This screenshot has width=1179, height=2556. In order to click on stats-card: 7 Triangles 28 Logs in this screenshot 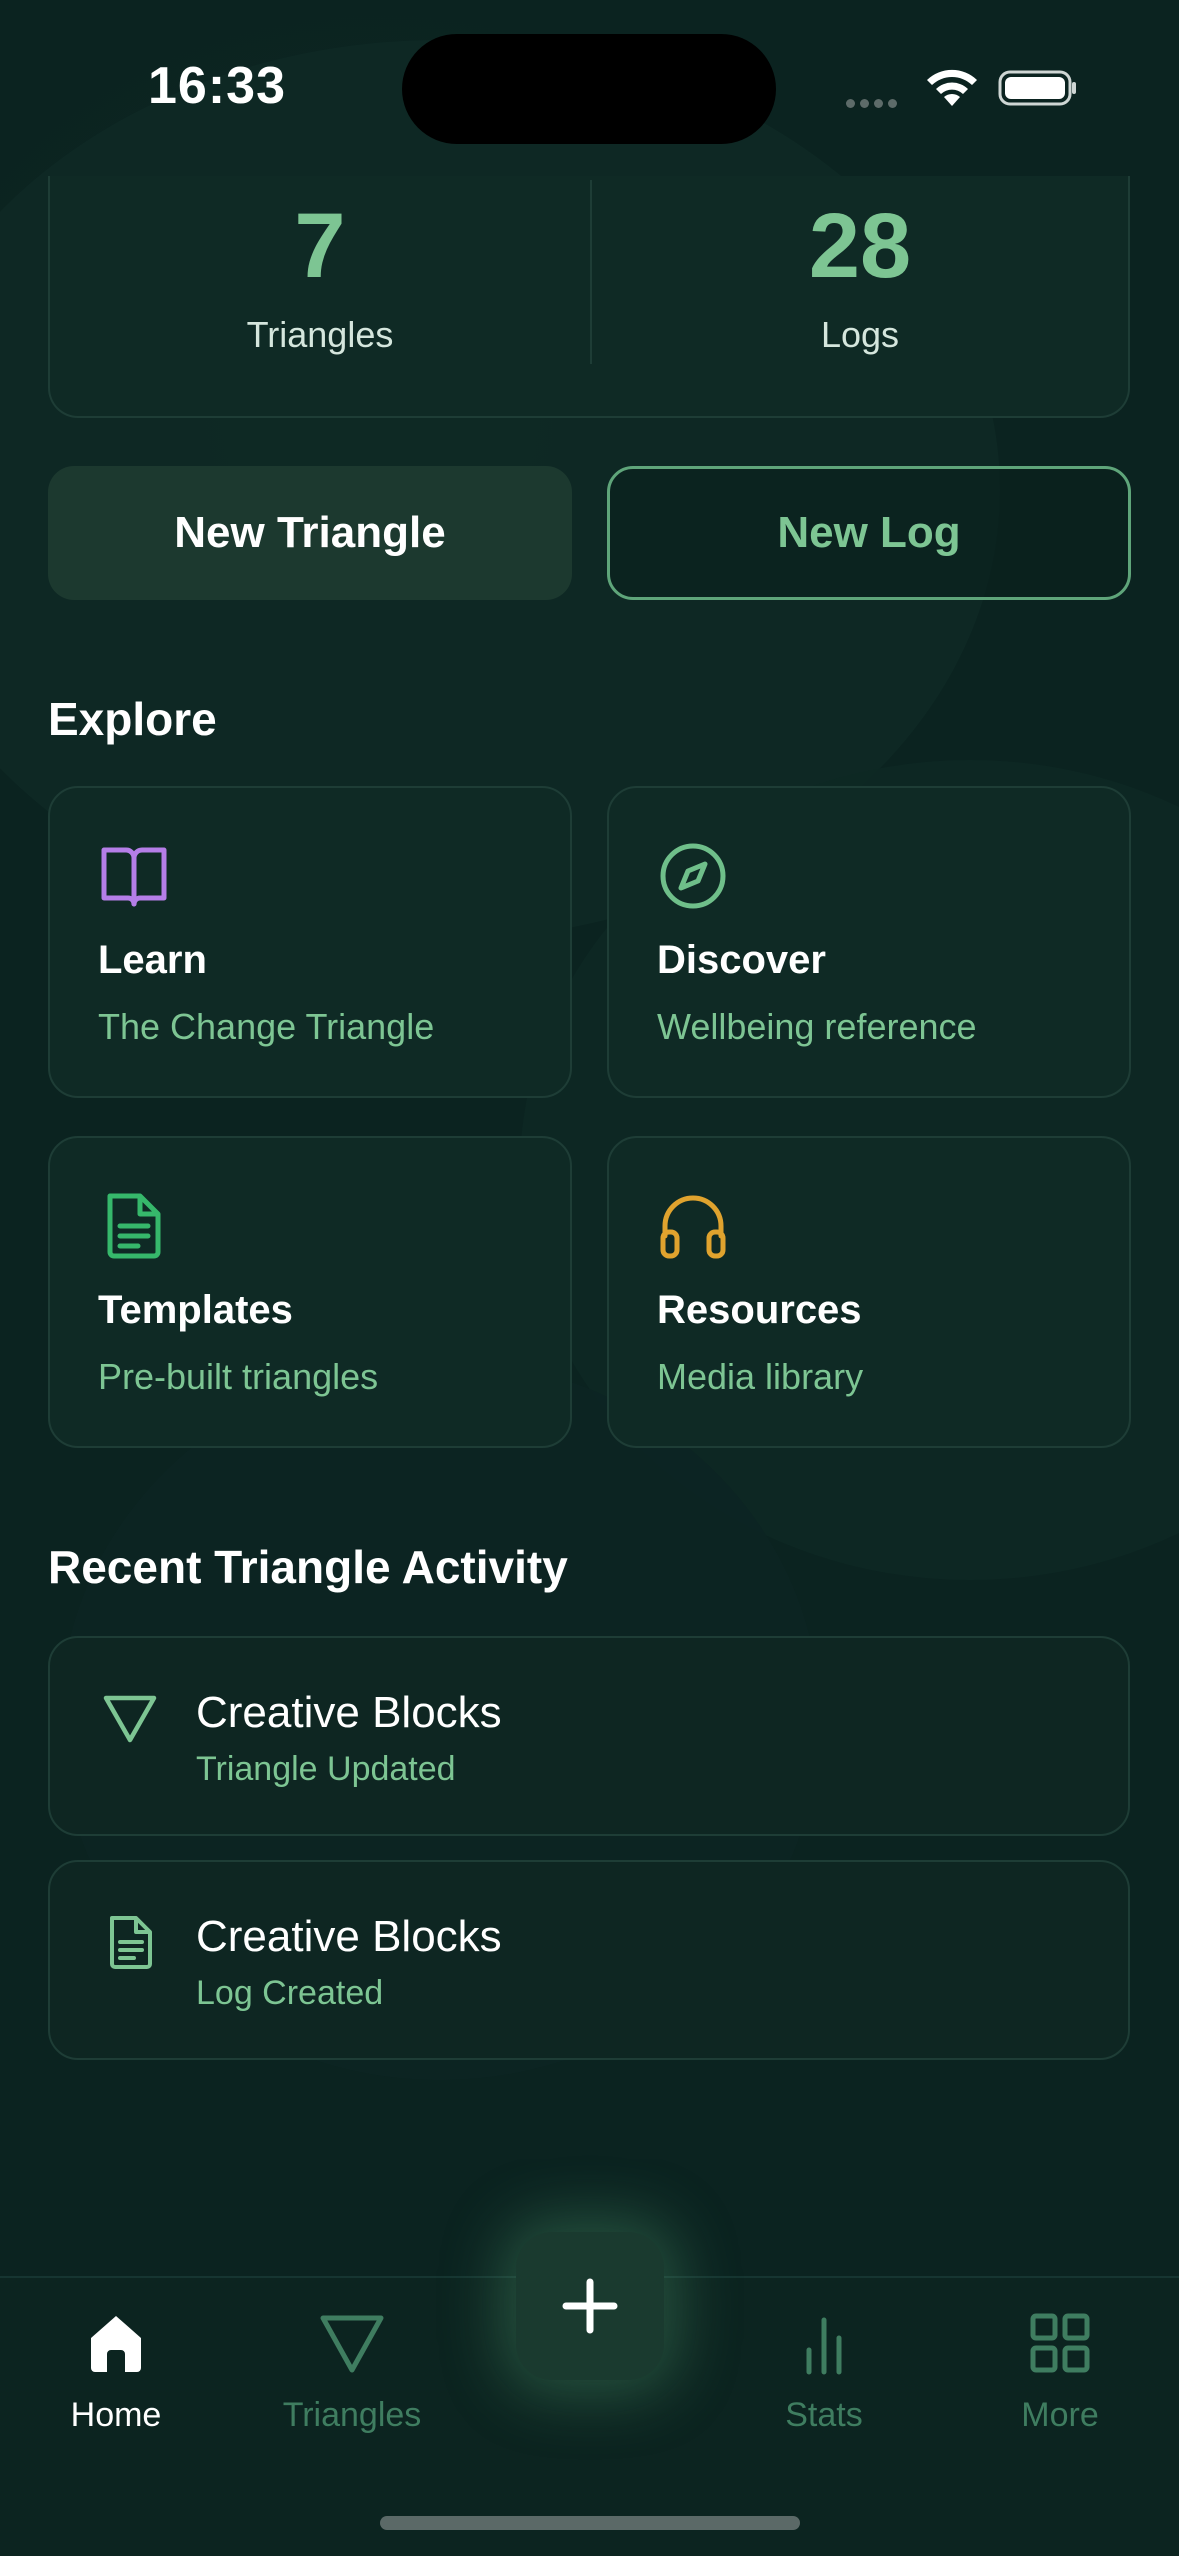, I will do `click(589, 297)`.